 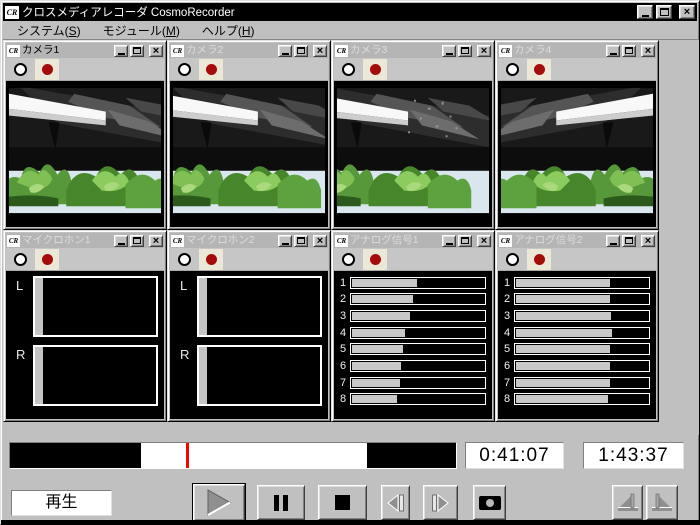 I want to click on marker-out-button, so click(x=662, y=502).